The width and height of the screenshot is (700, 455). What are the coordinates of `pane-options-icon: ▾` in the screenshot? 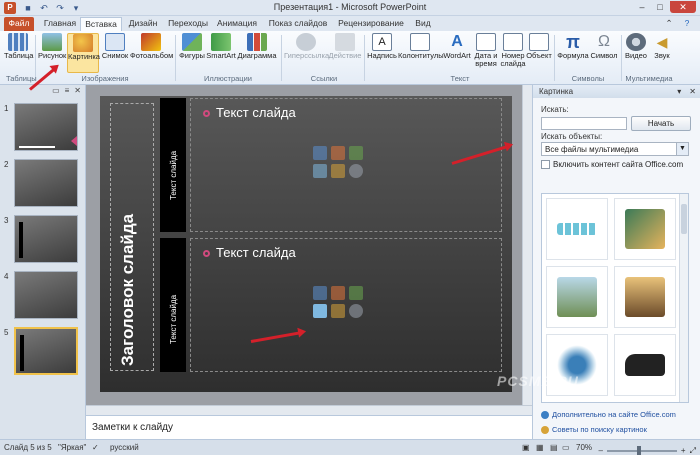 It's located at (679, 91).